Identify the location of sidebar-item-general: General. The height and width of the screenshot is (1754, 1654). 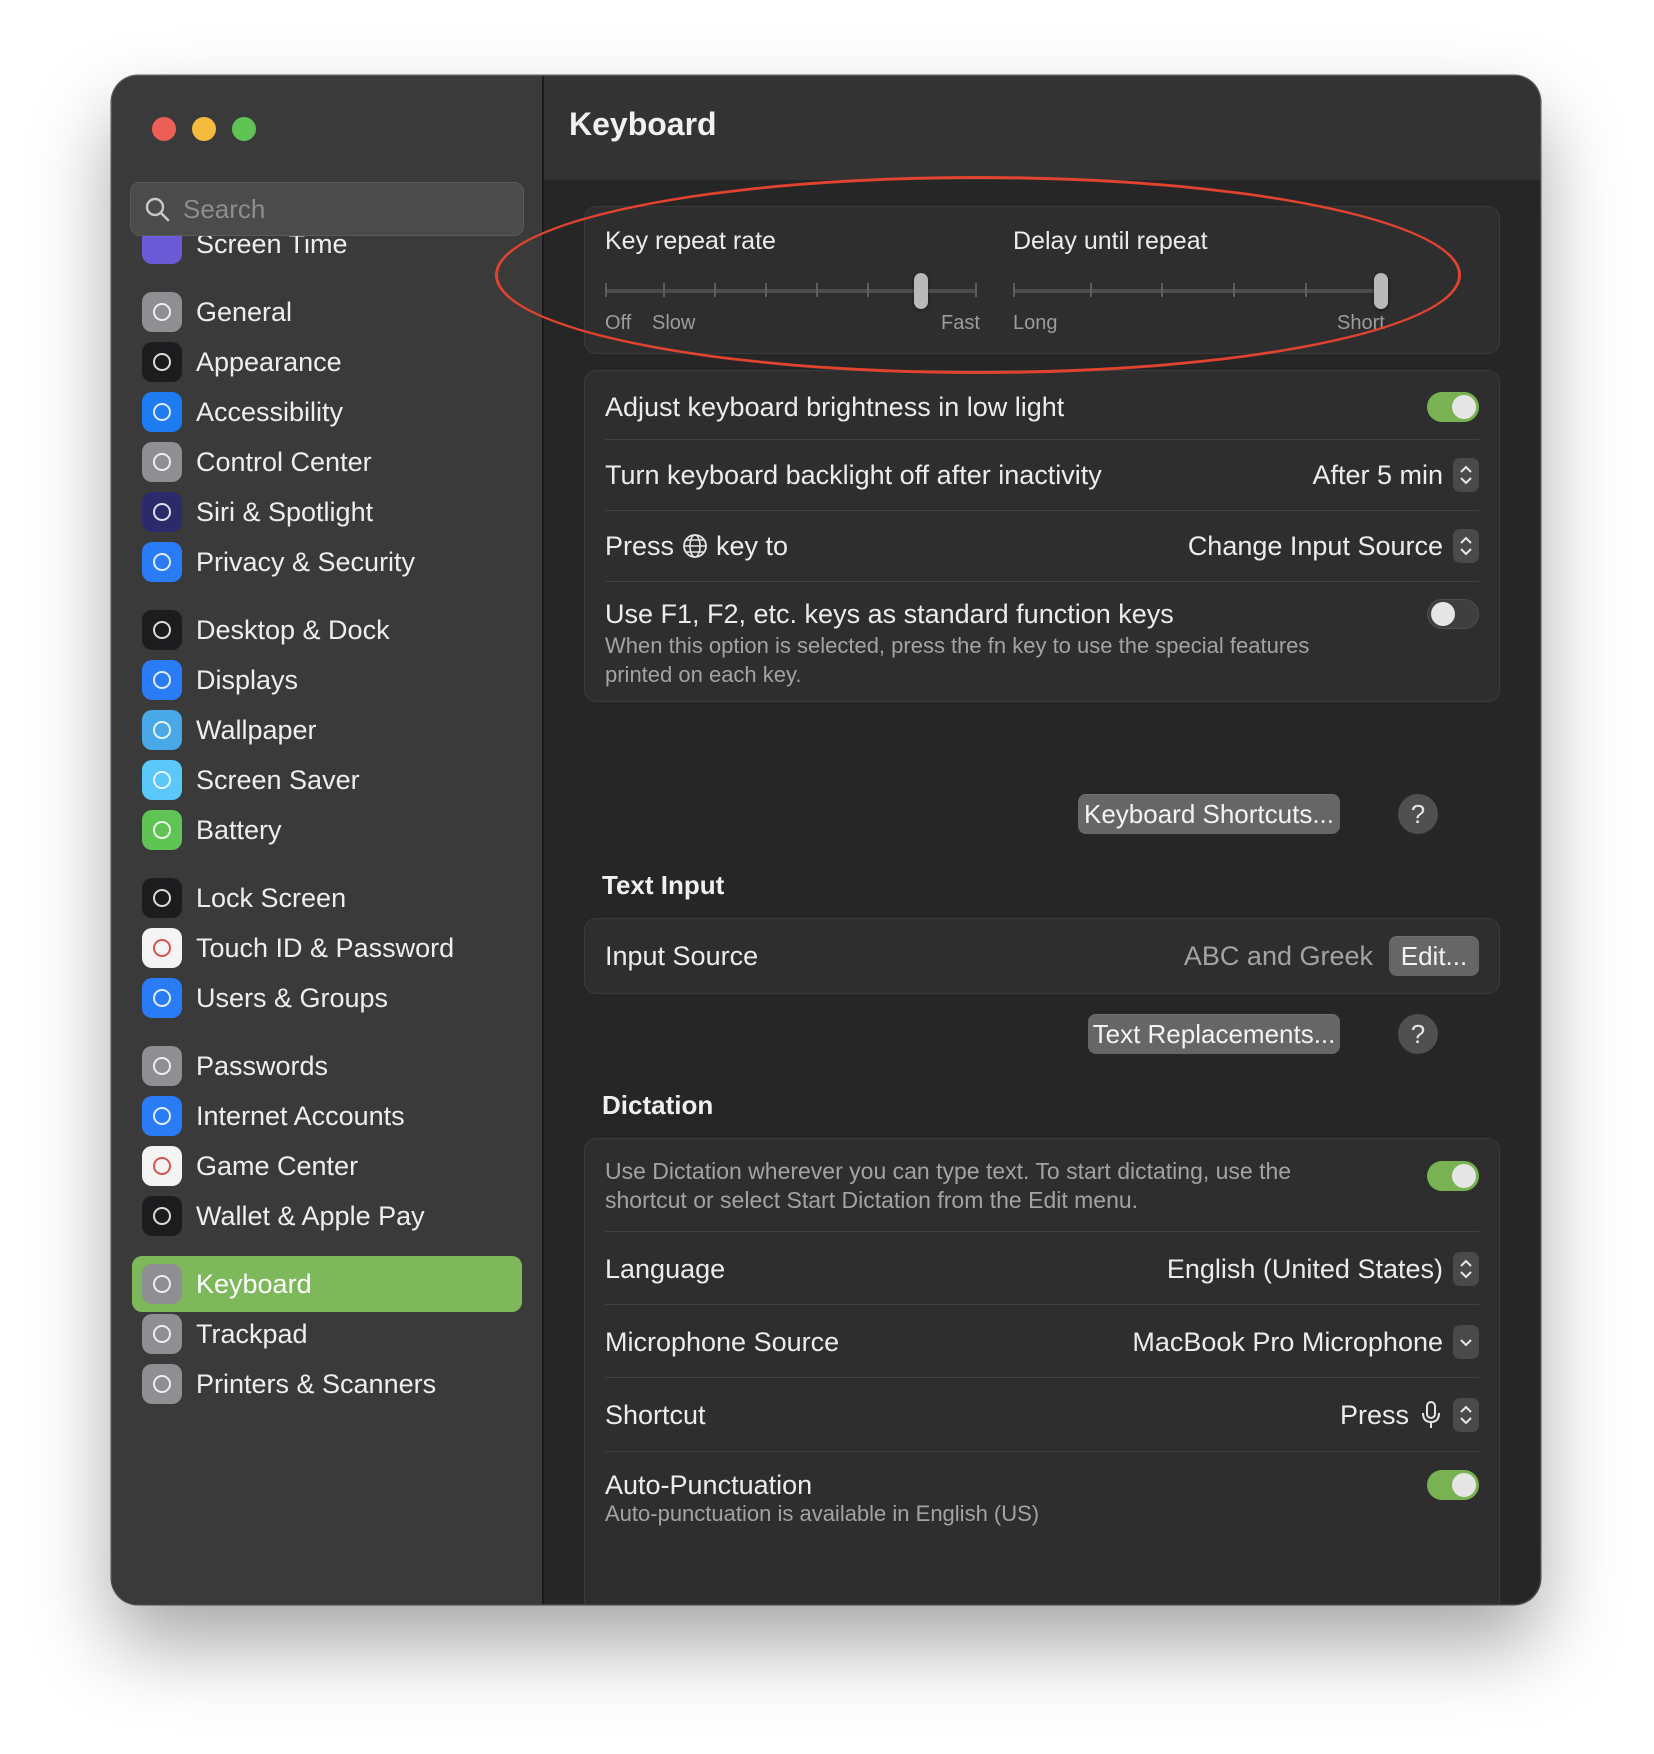
(327, 312).